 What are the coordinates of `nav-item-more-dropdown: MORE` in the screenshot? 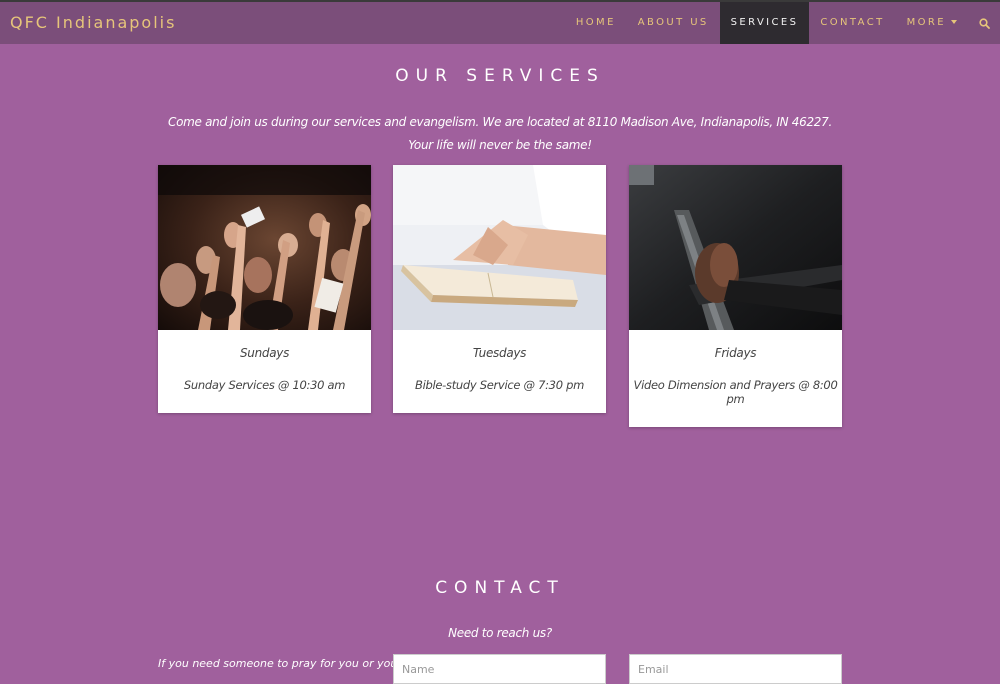 It's located at (932, 23).